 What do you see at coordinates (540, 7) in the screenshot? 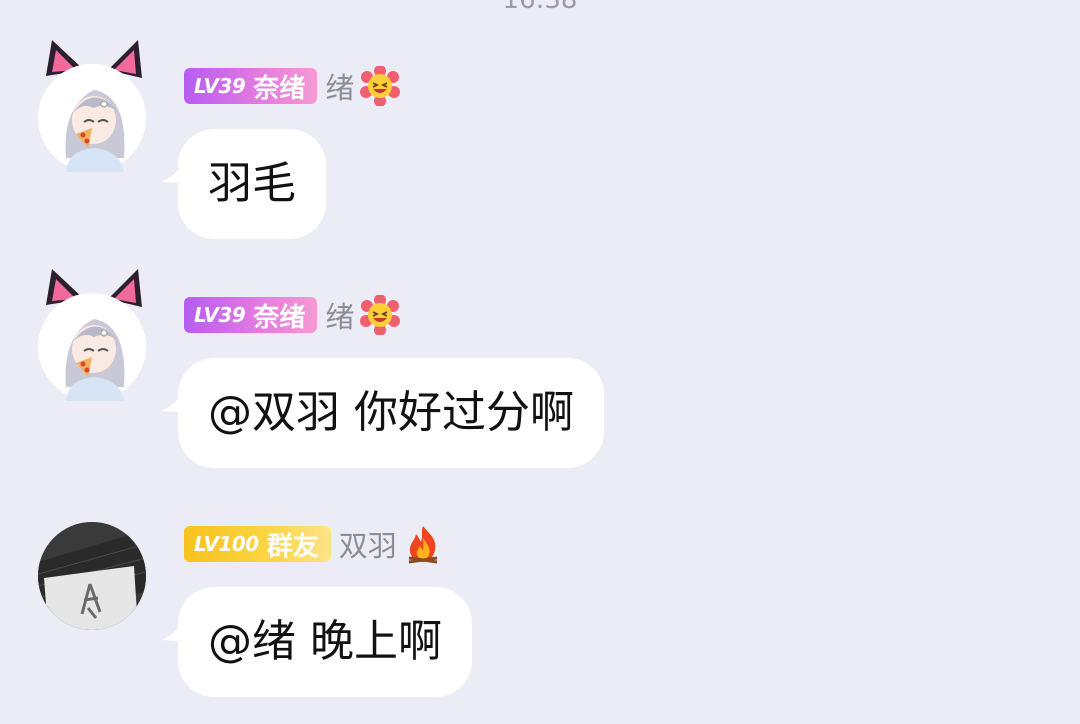
I see `message-timestamp: 16:38` at bounding box center [540, 7].